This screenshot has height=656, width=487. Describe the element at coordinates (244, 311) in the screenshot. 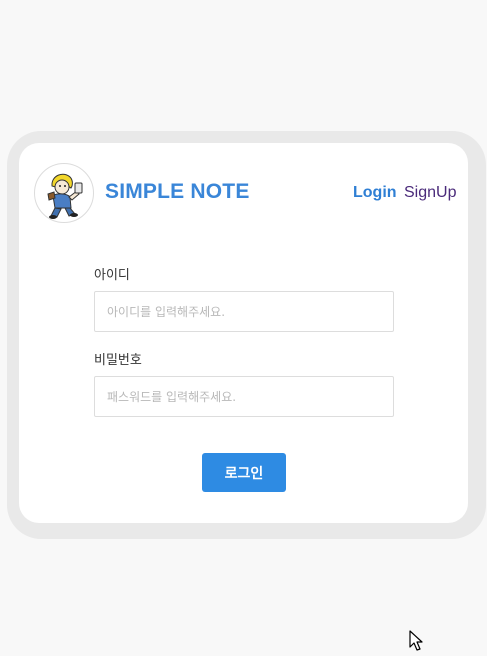

I see `id-input` at that location.